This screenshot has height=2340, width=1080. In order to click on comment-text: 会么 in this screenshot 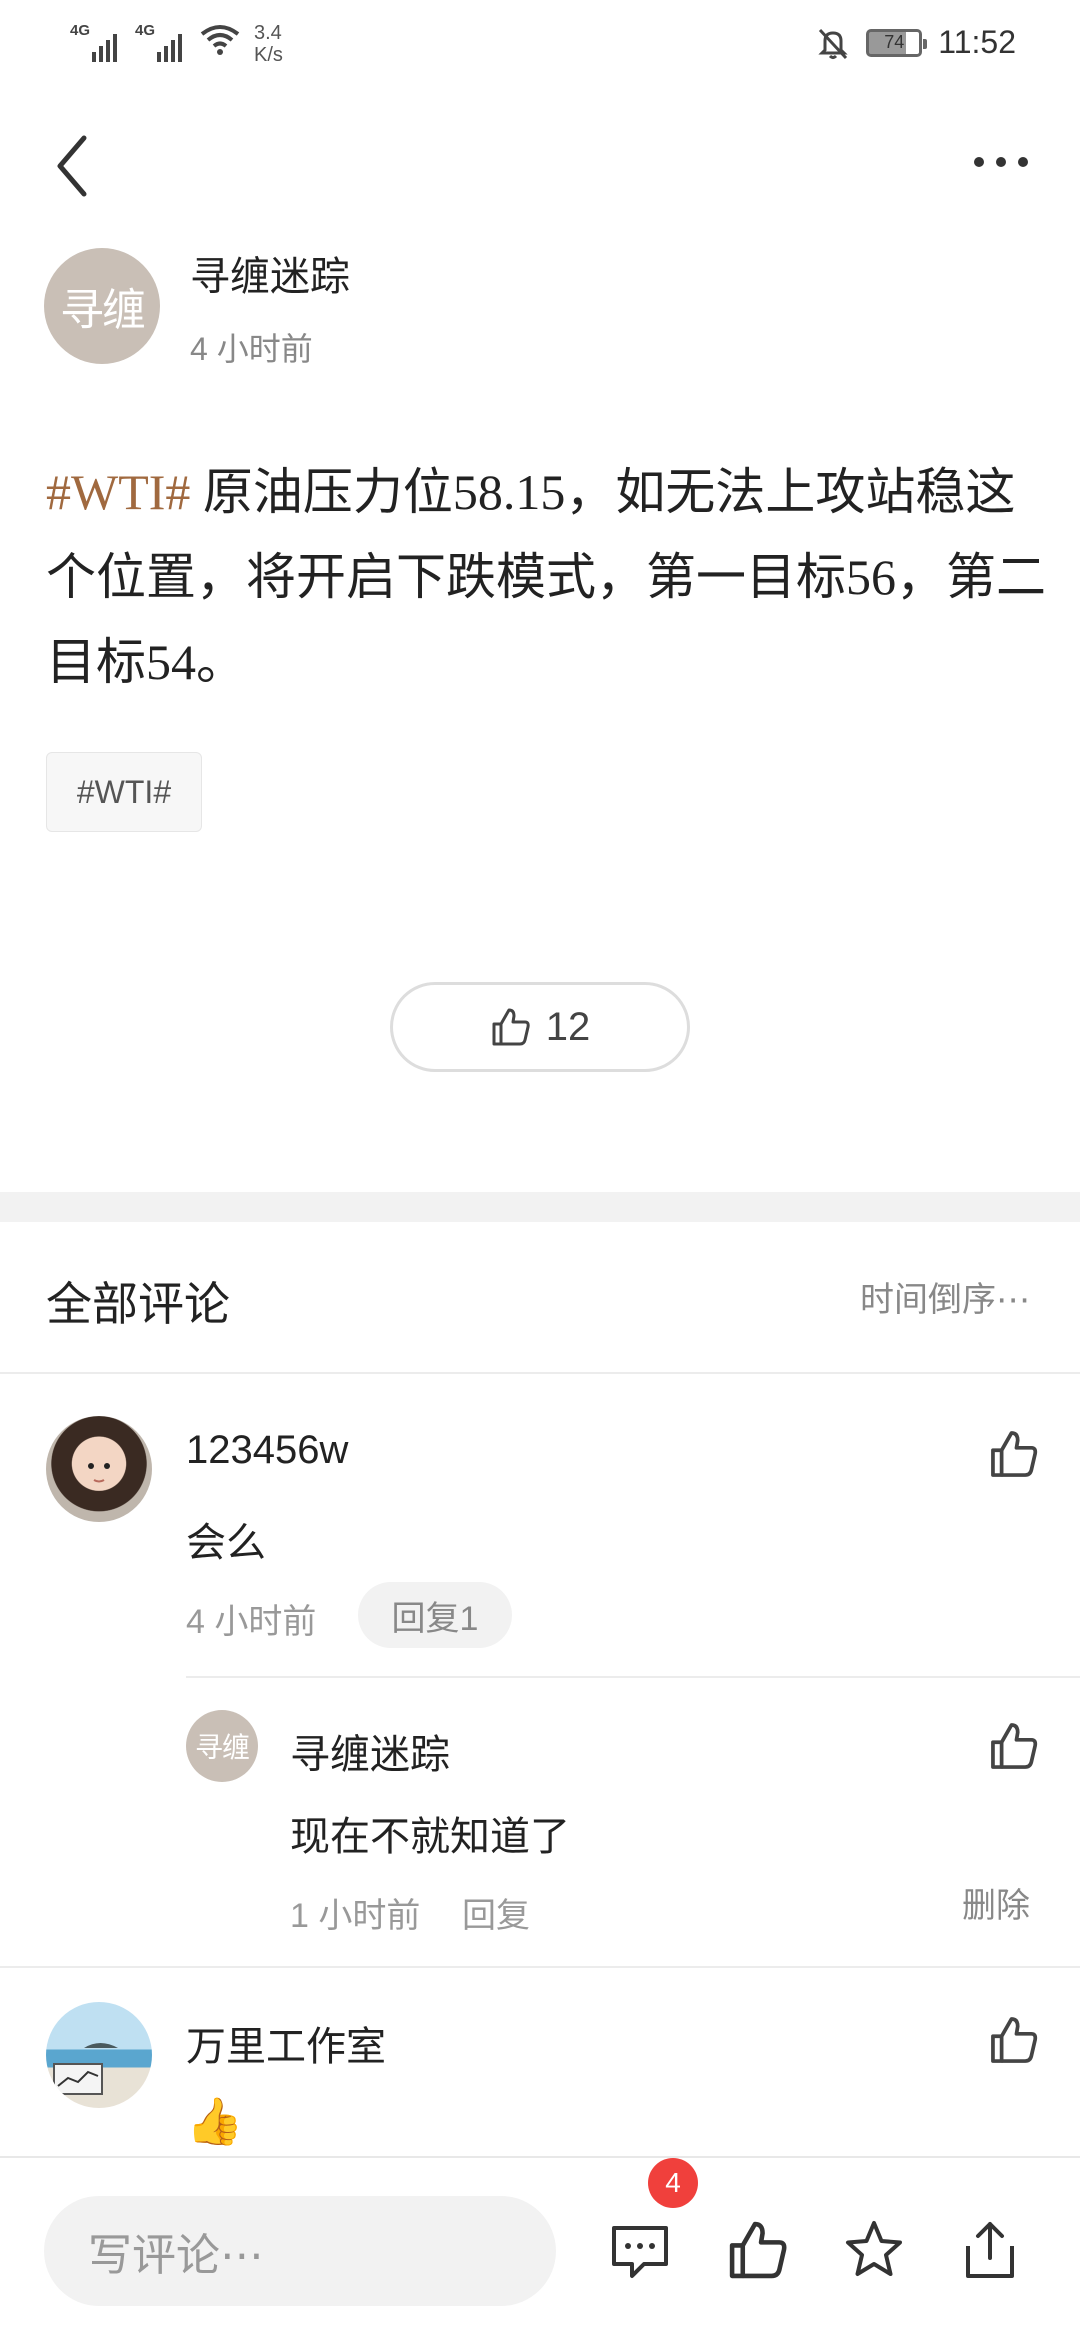, I will do `click(226, 1543)`.